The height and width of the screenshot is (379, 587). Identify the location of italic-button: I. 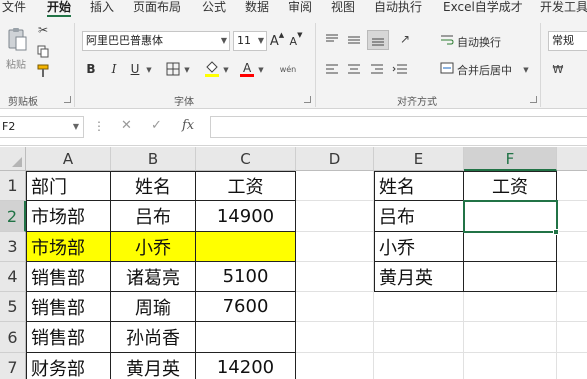
(114, 69).